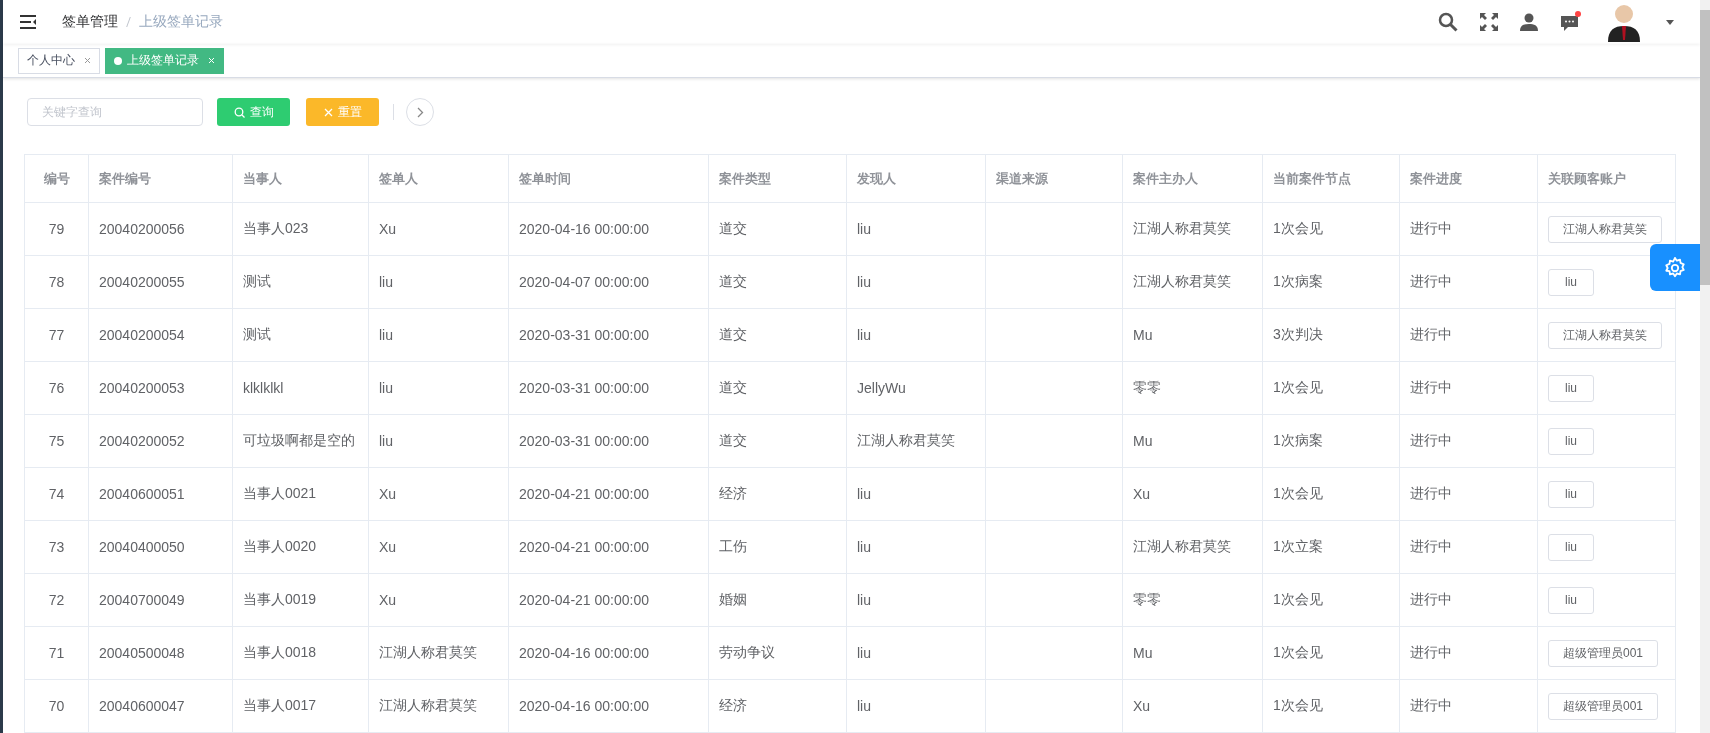 The image size is (1710, 733). What do you see at coordinates (1192, 178) in the screenshot?
I see `column-header: 案件主办人` at bounding box center [1192, 178].